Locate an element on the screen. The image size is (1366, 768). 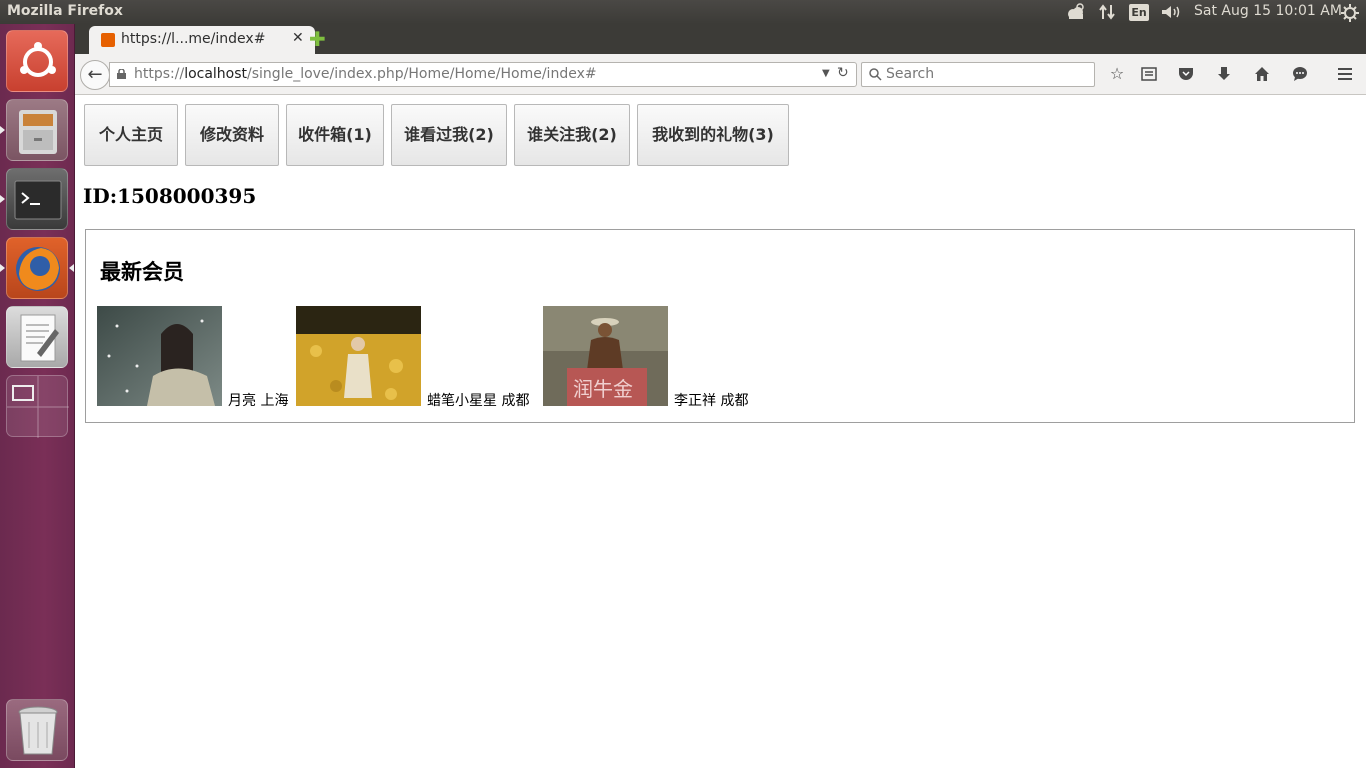
svg-text: 润牛金 is located at coordinates (603, 389).